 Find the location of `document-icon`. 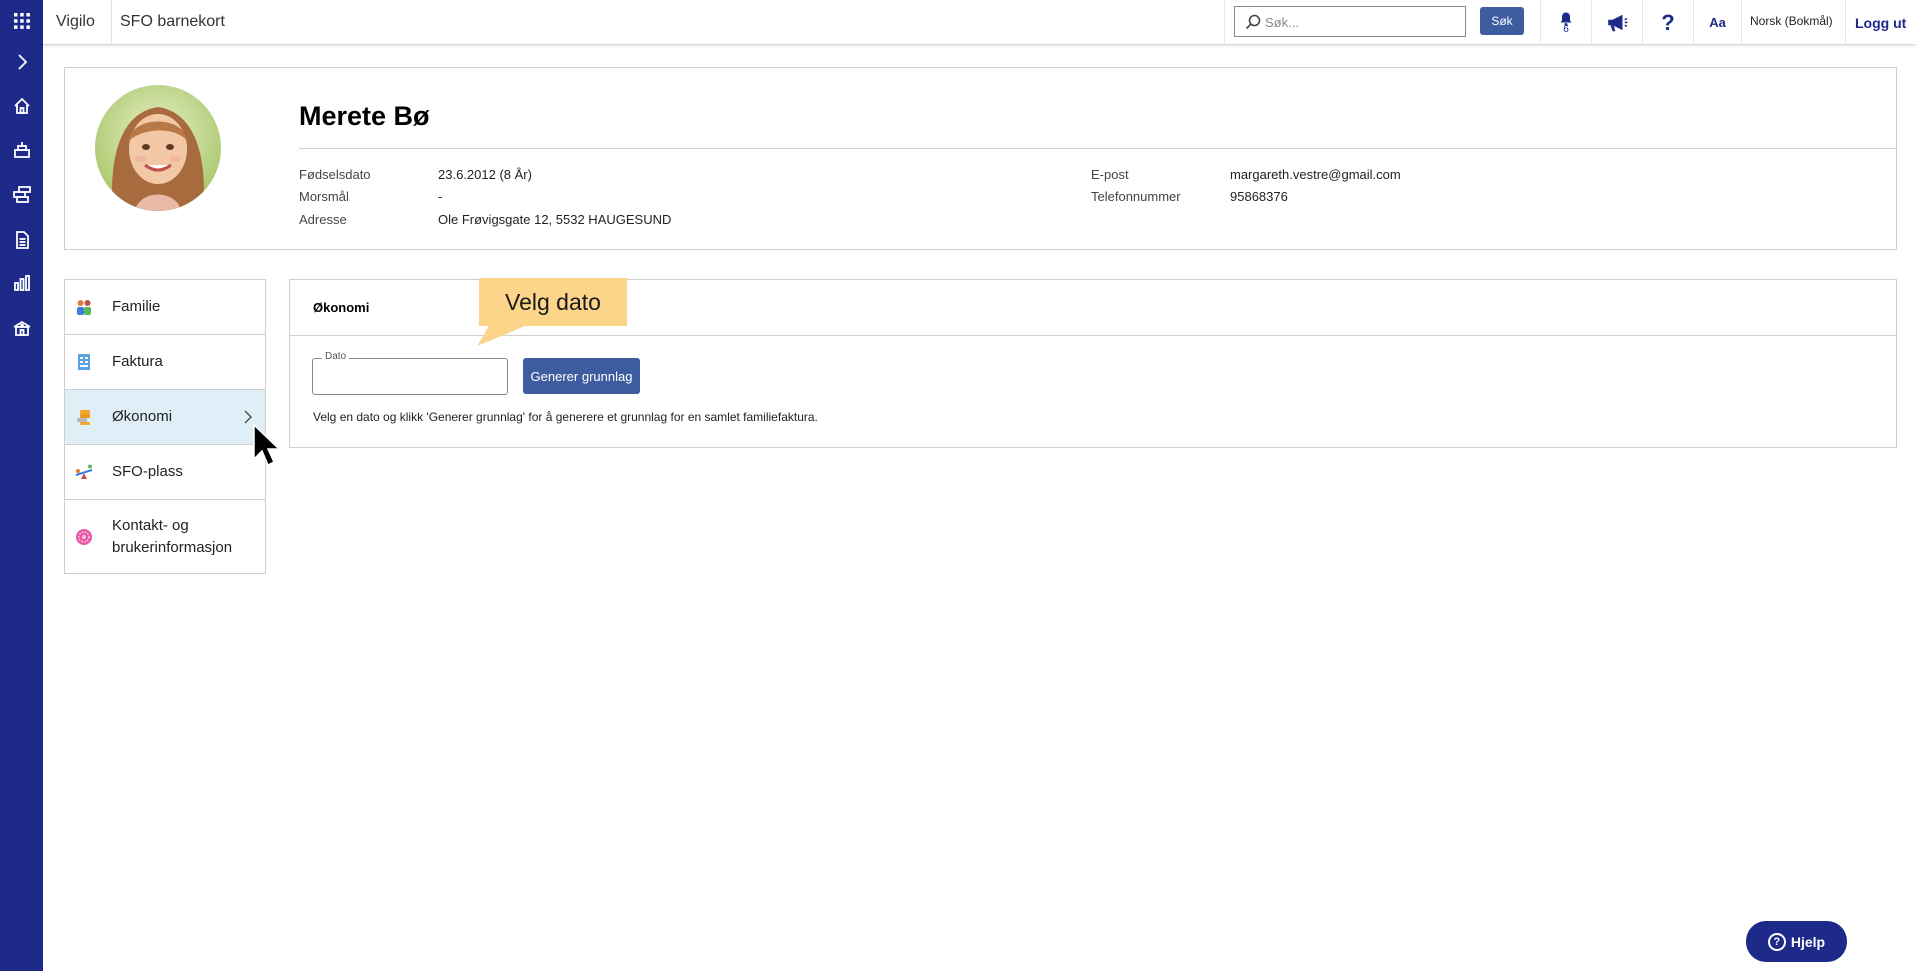

document-icon is located at coordinates (21, 240).